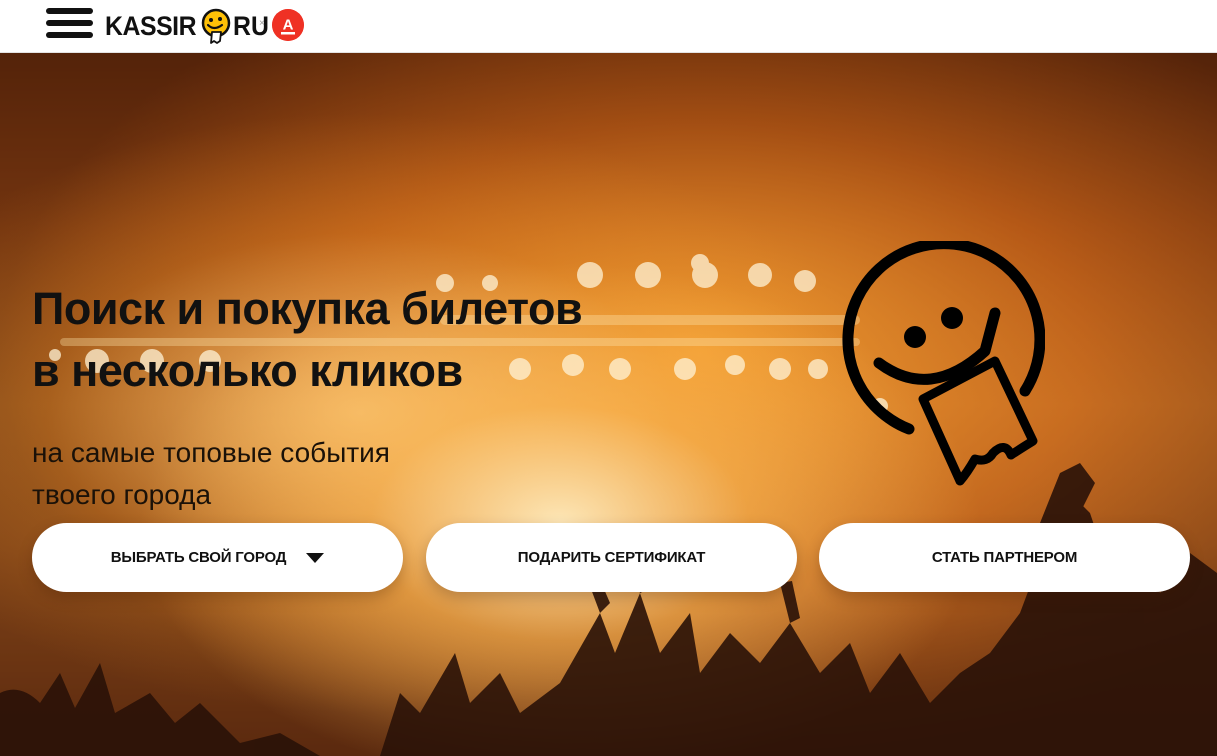 This screenshot has height=756, width=1217. I want to click on logo-text-left: KASSIR, so click(151, 25).